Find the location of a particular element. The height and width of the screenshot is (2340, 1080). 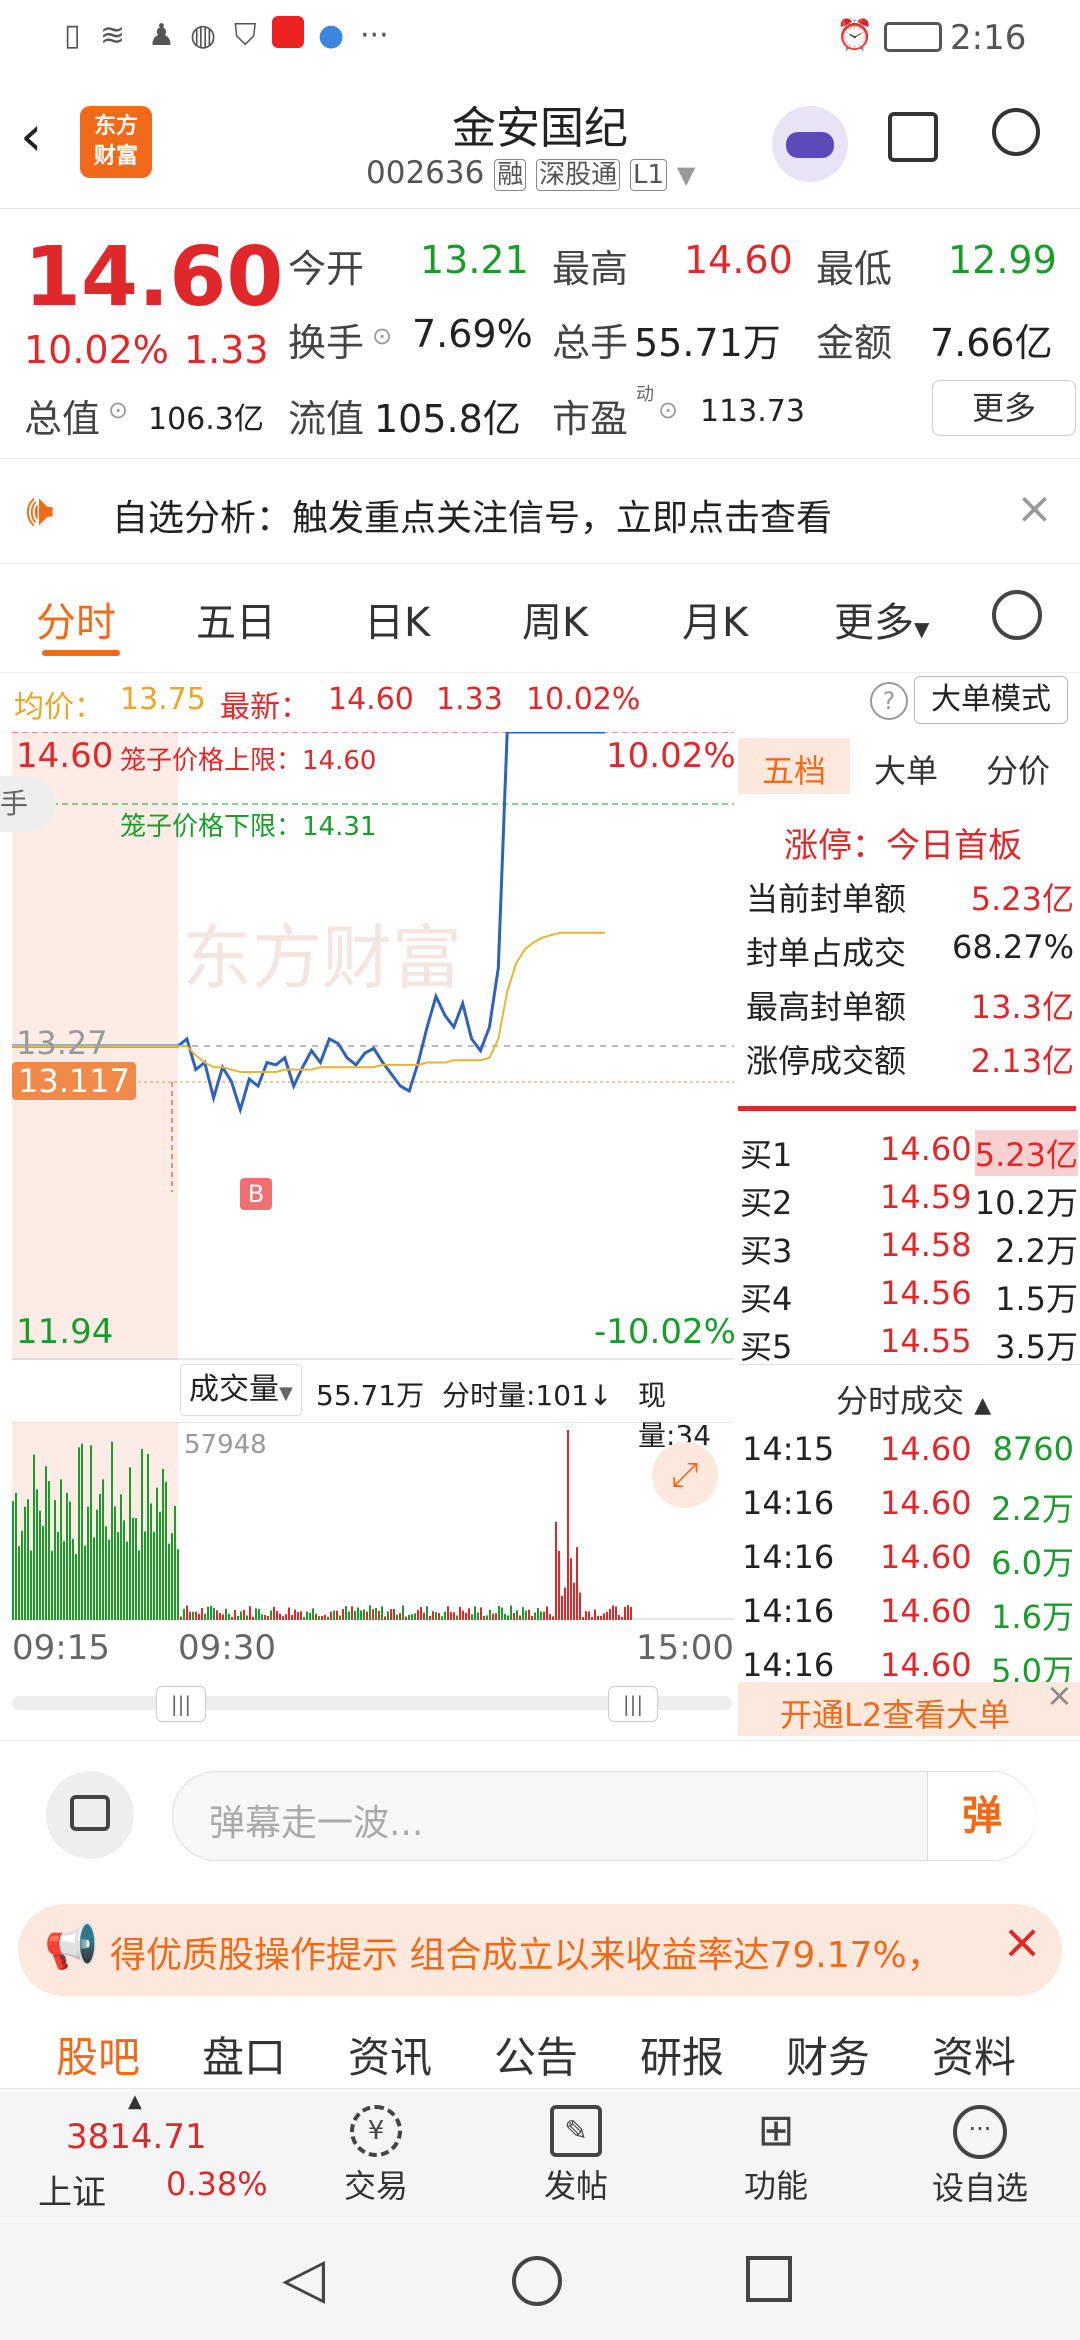

volume-selector: 成交量▼ is located at coordinates (241, 1390).